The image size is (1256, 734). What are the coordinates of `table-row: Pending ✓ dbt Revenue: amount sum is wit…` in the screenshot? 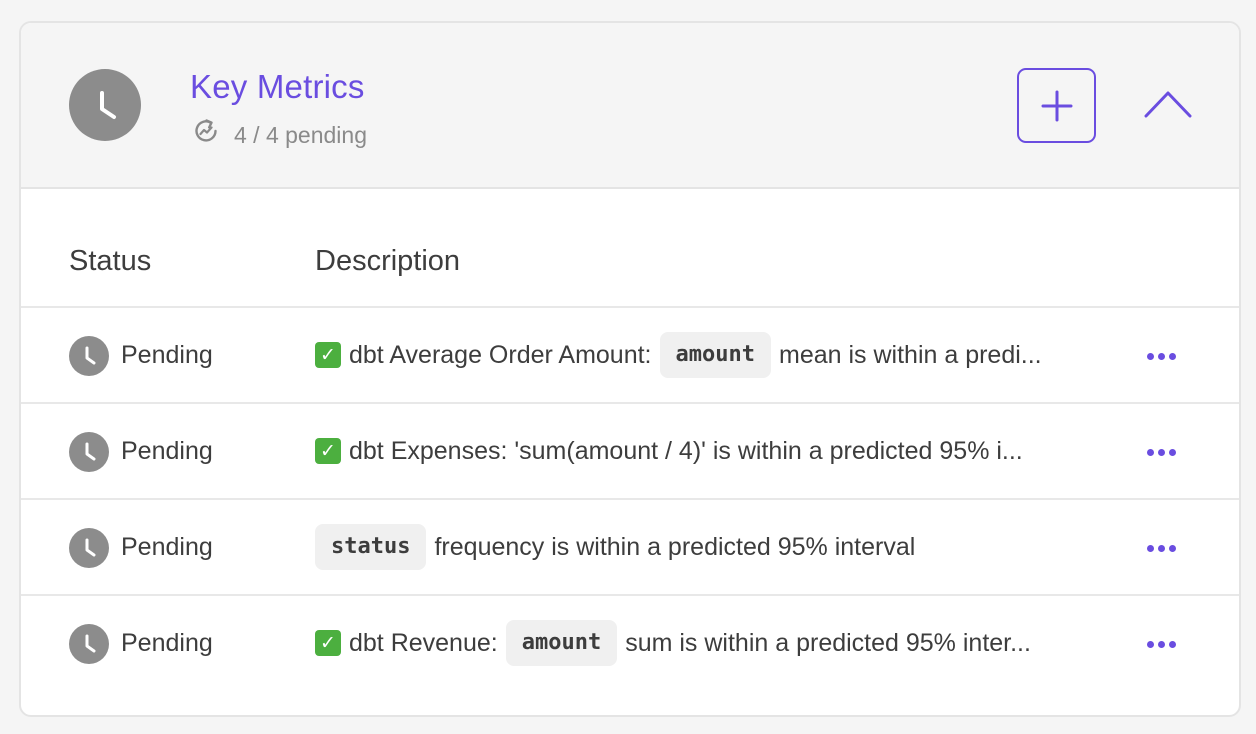 It's located at (630, 644).